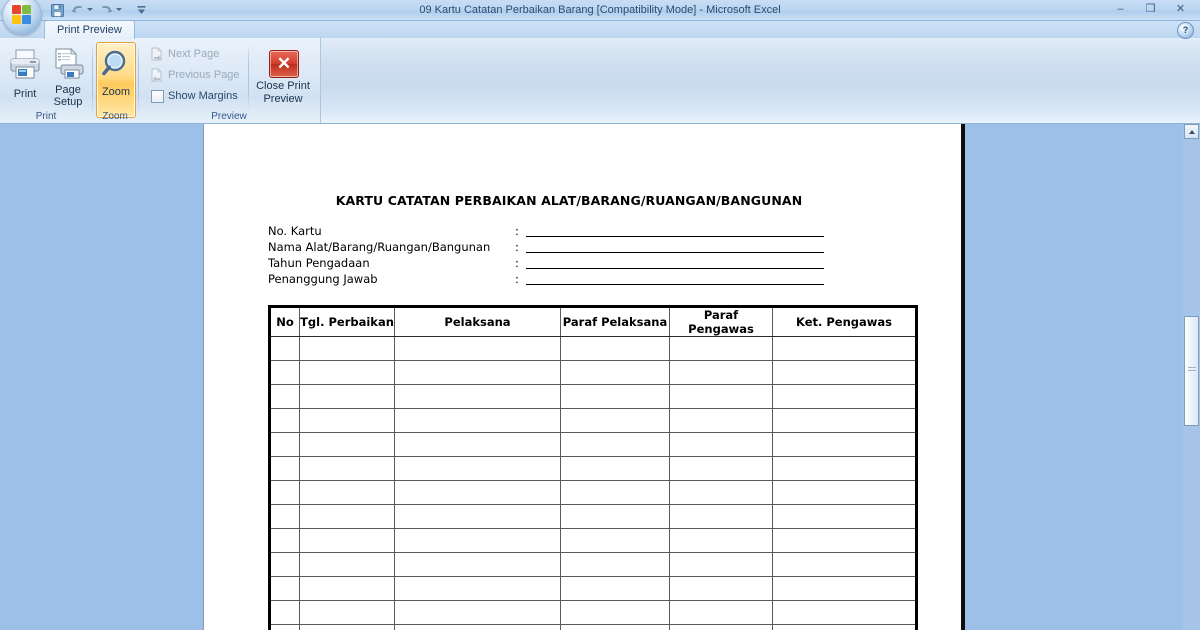  I want to click on grip-icon, so click(1192, 370).